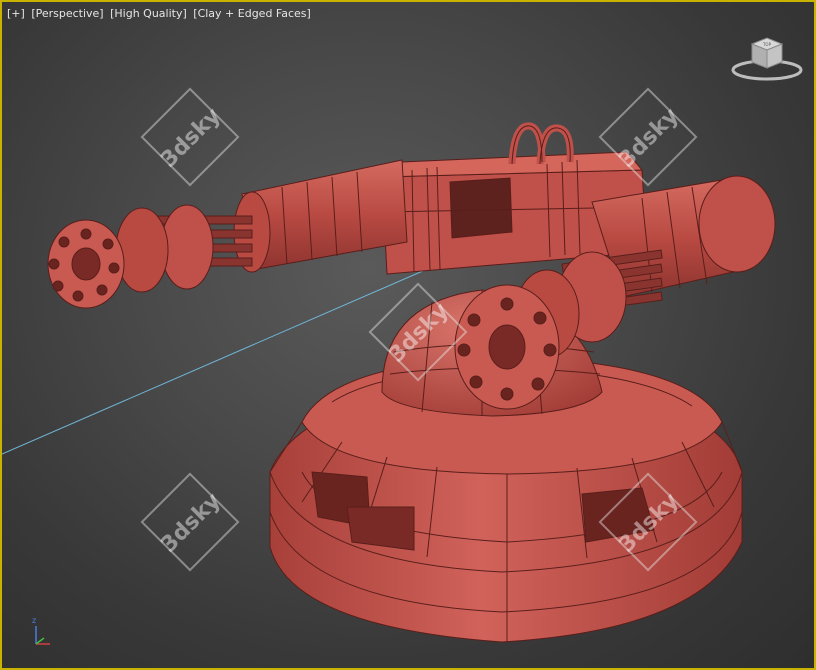 The image size is (816, 670). I want to click on viewcube-face-label: TOP, so click(767, 44).